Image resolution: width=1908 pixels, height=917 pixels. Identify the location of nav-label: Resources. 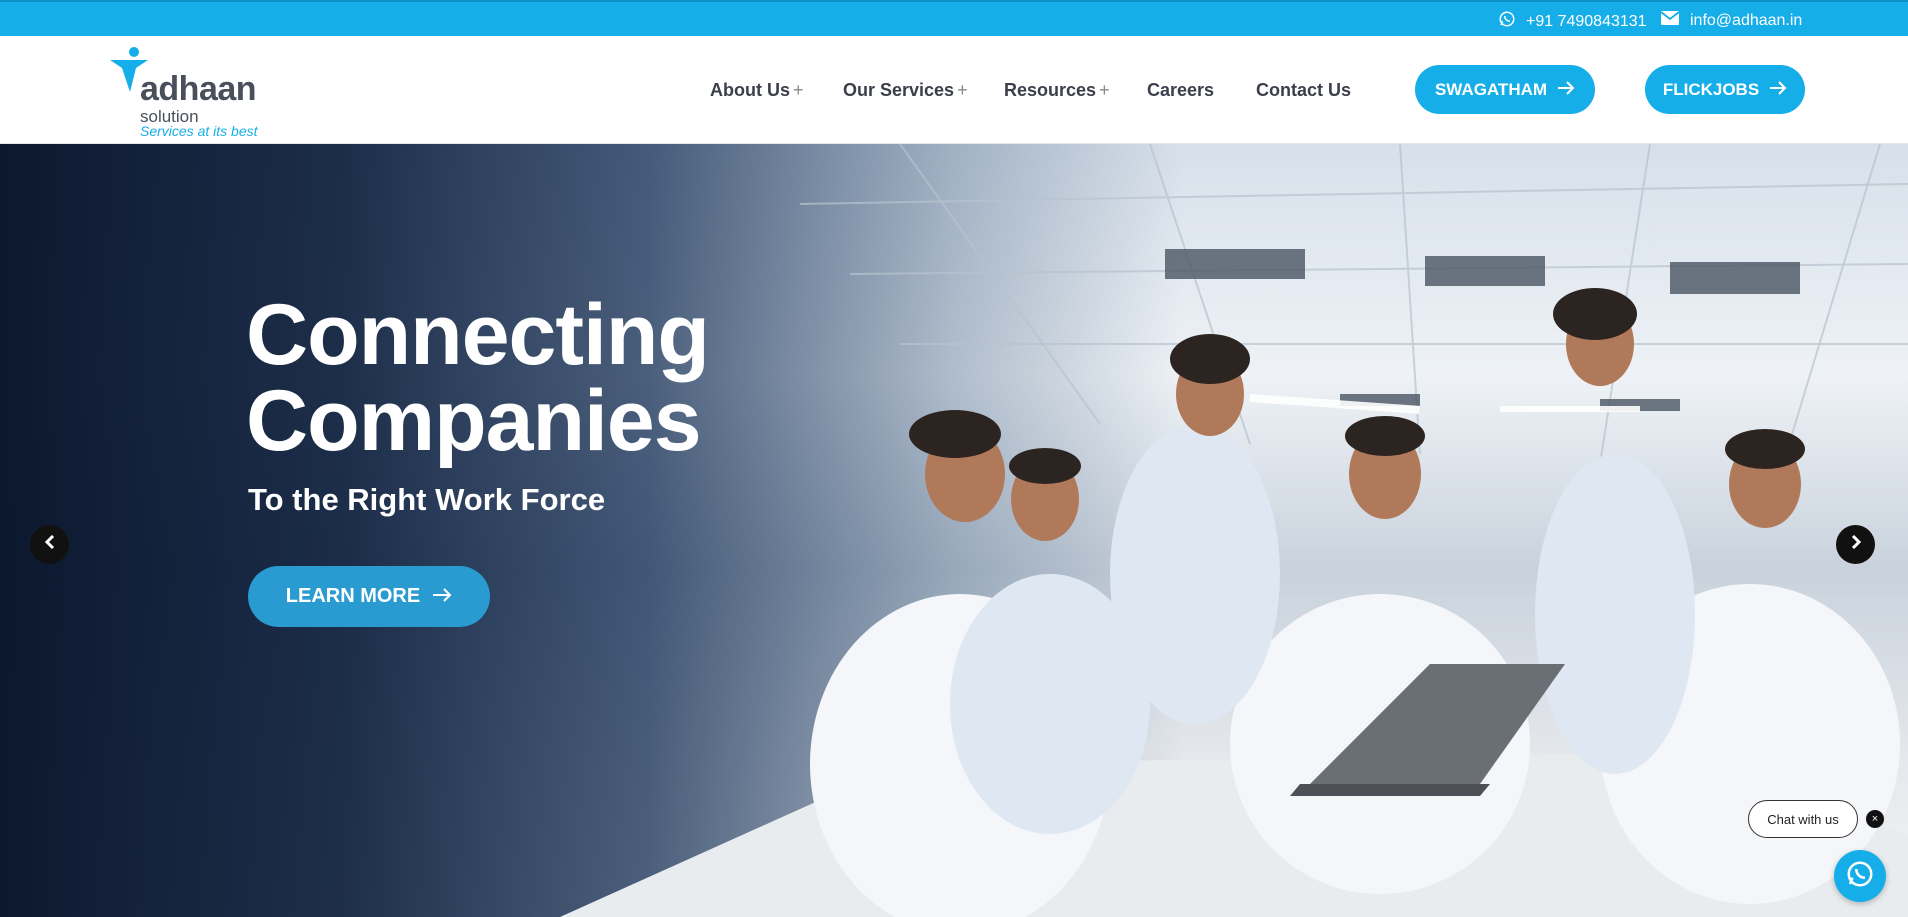
(1050, 89).